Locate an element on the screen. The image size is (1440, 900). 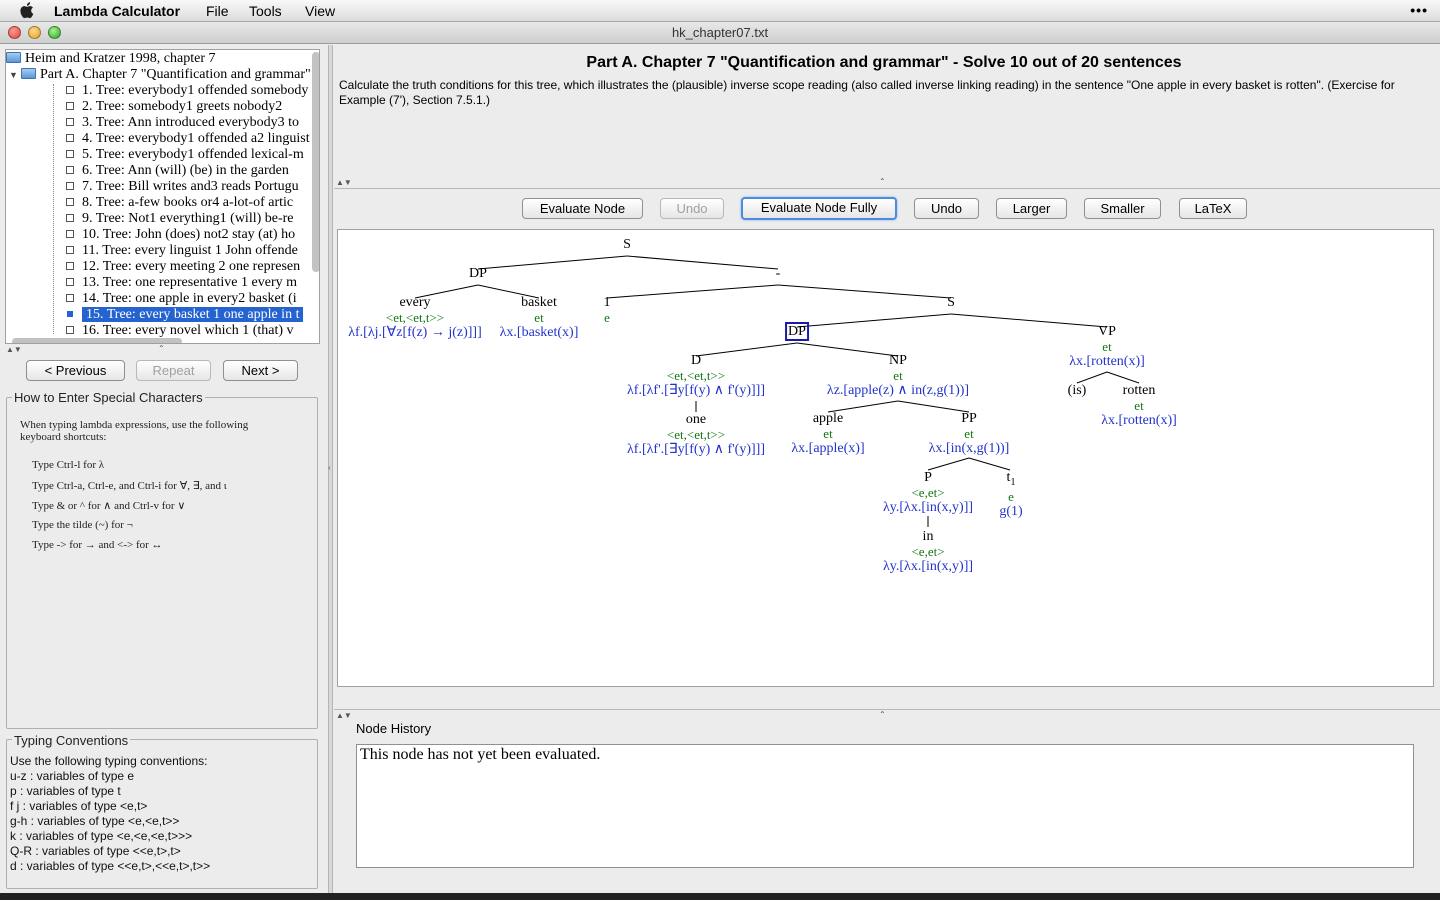
node-rotten: rotten is located at coordinates (1139, 390).